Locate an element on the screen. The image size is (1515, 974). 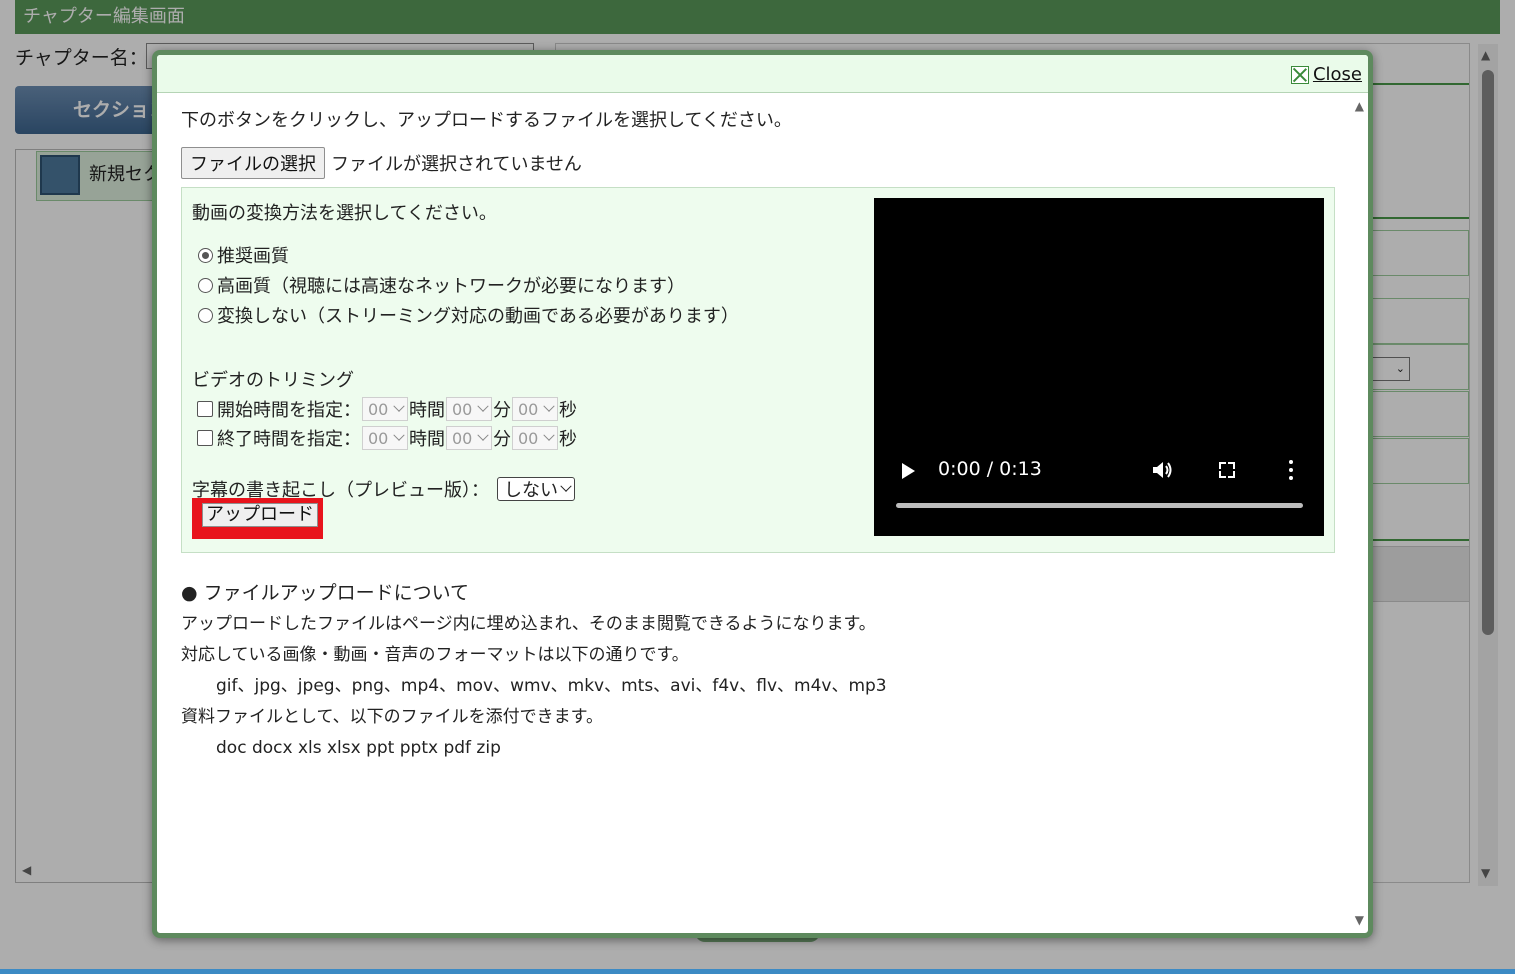
conversion-title: 動画の変換方法を選択してください。 is located at coordinates (344, 213).